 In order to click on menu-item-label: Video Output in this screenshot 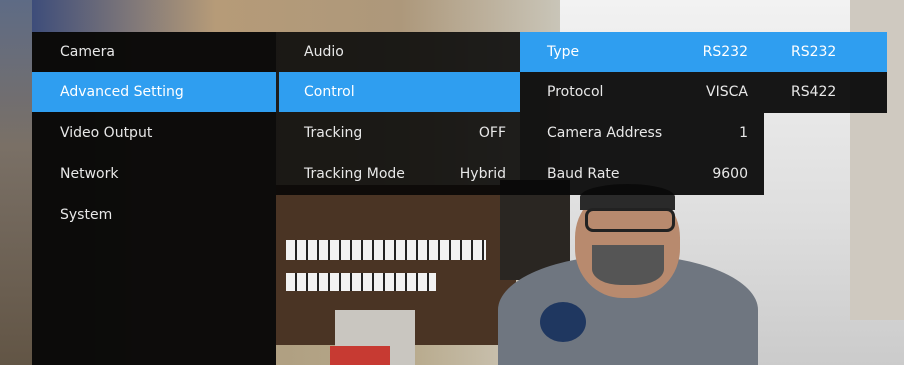, I will do `click(106, 133)`.